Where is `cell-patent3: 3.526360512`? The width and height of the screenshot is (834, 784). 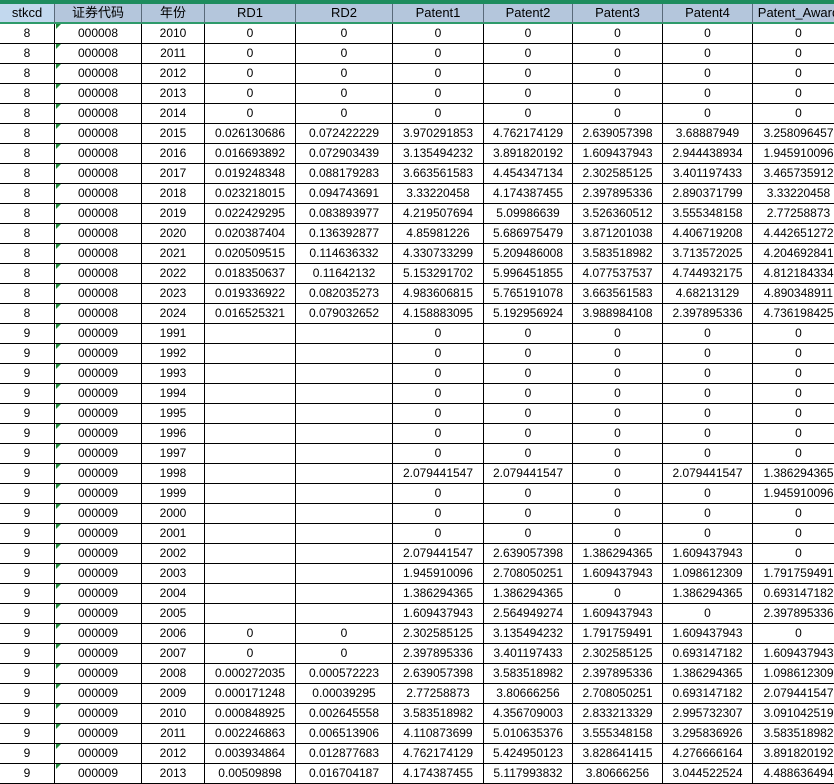 cell-patent3: 3.526360512 is located at coordinates (618, 214).